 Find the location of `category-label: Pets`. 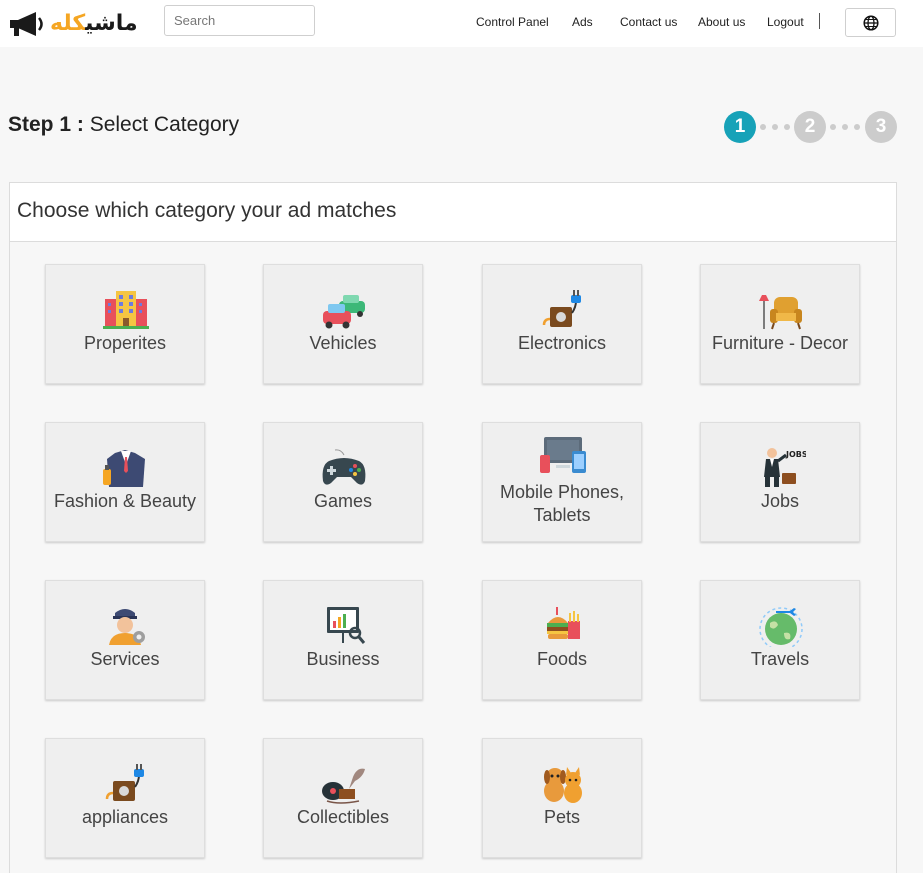

category-label: Pets is located at coordinates (562, 817).